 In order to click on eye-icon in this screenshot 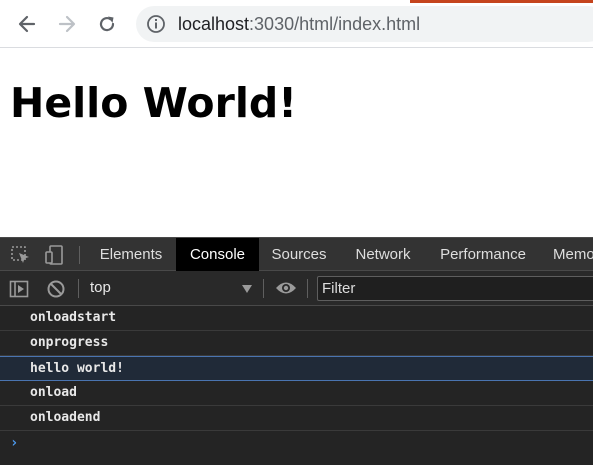, I will do `click(286, 288)`.